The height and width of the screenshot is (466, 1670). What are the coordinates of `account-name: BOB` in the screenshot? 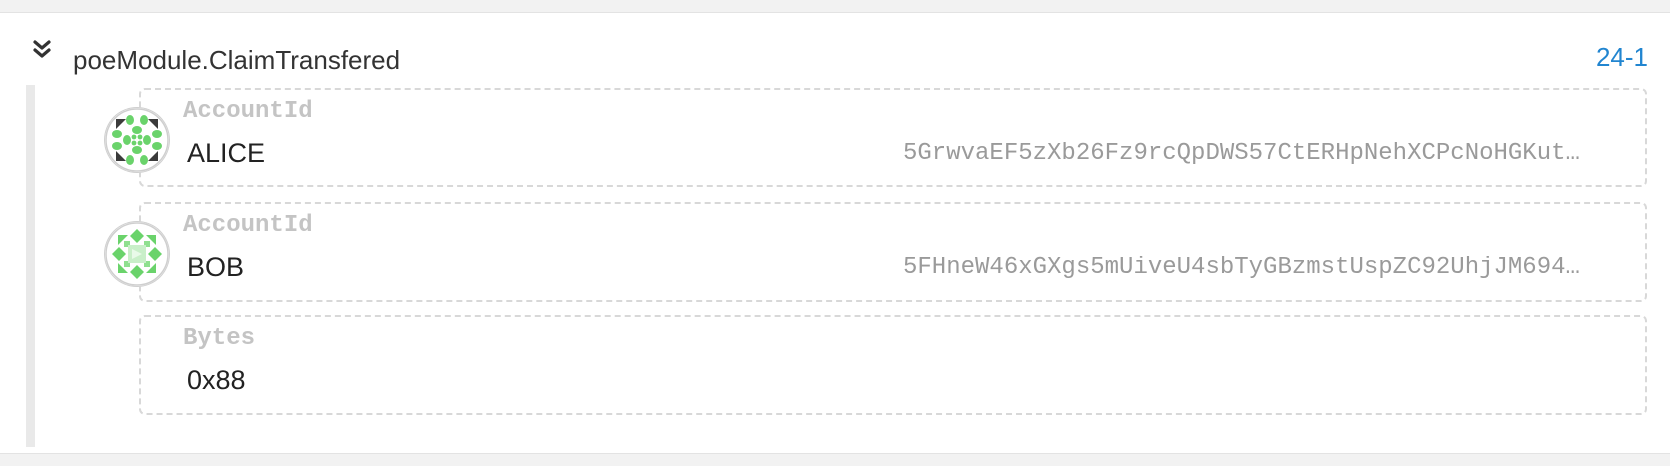 It's located at (216, 267).